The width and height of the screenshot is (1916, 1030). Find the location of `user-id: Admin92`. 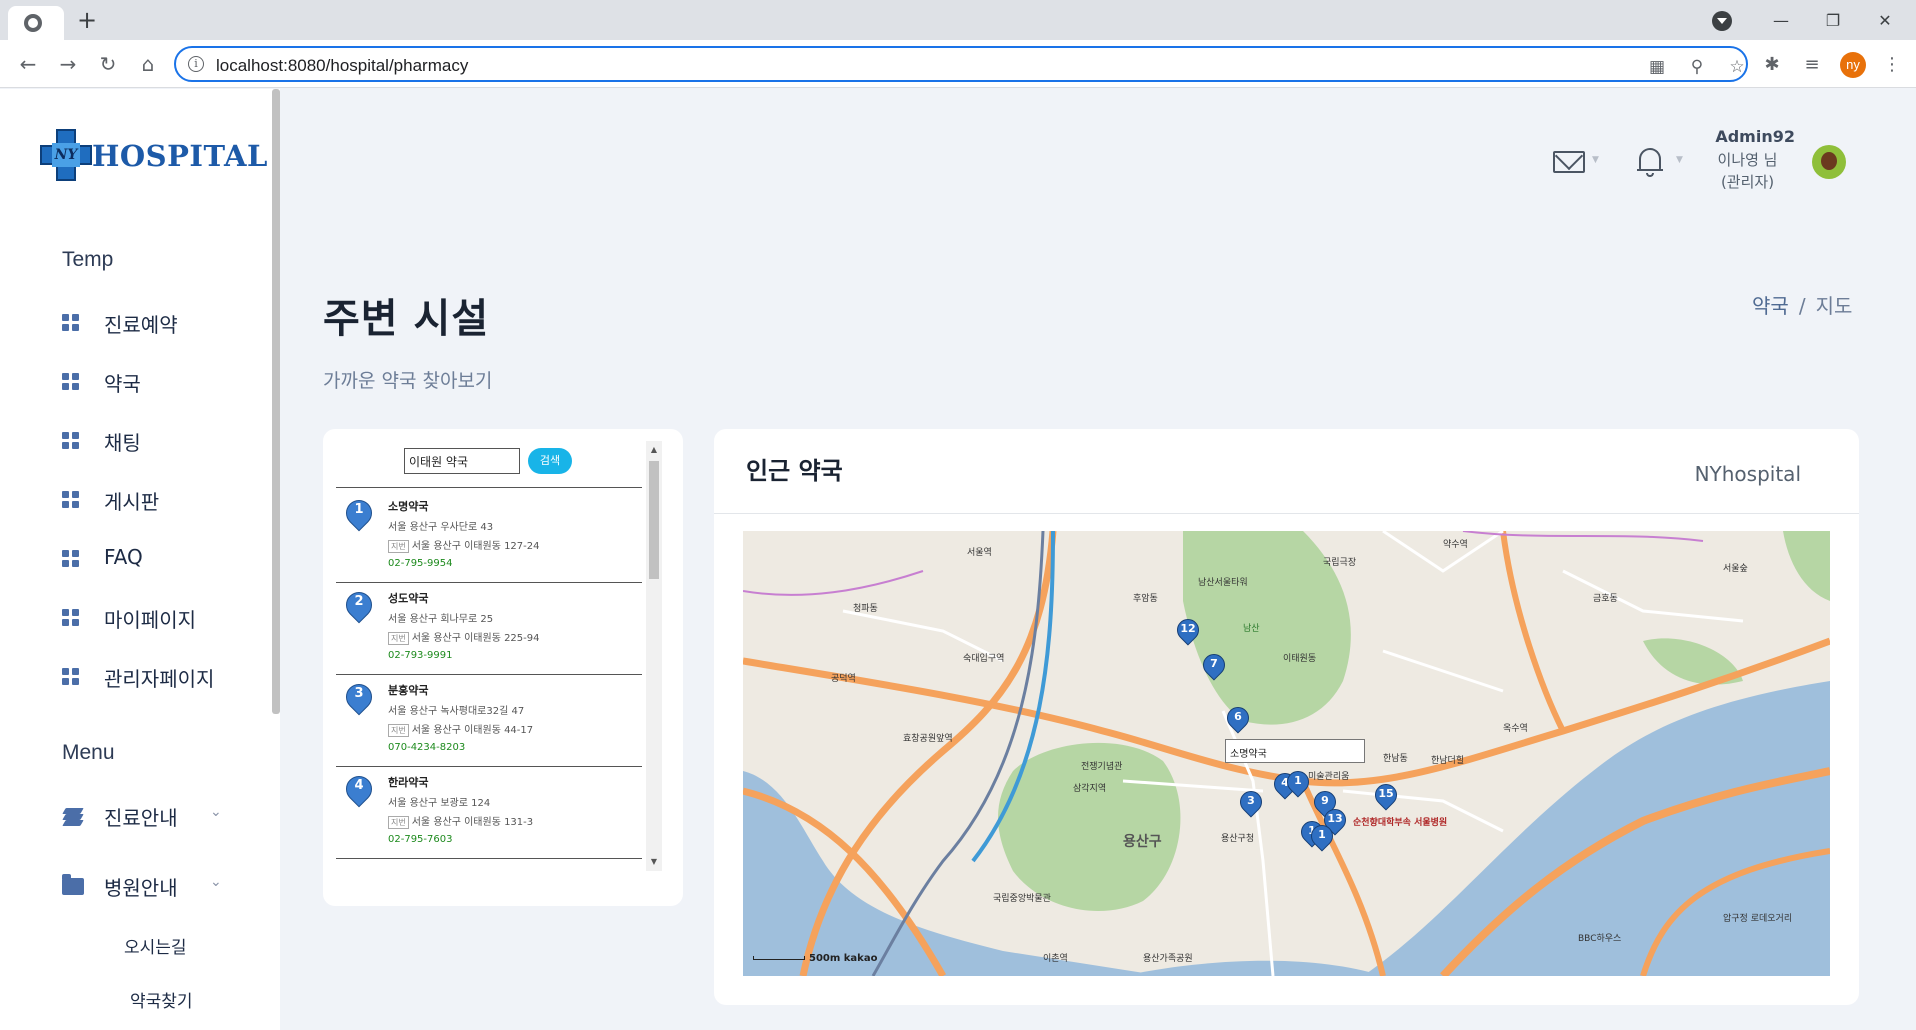

user-id: Admin92 is located at coordinates (1747, 136).